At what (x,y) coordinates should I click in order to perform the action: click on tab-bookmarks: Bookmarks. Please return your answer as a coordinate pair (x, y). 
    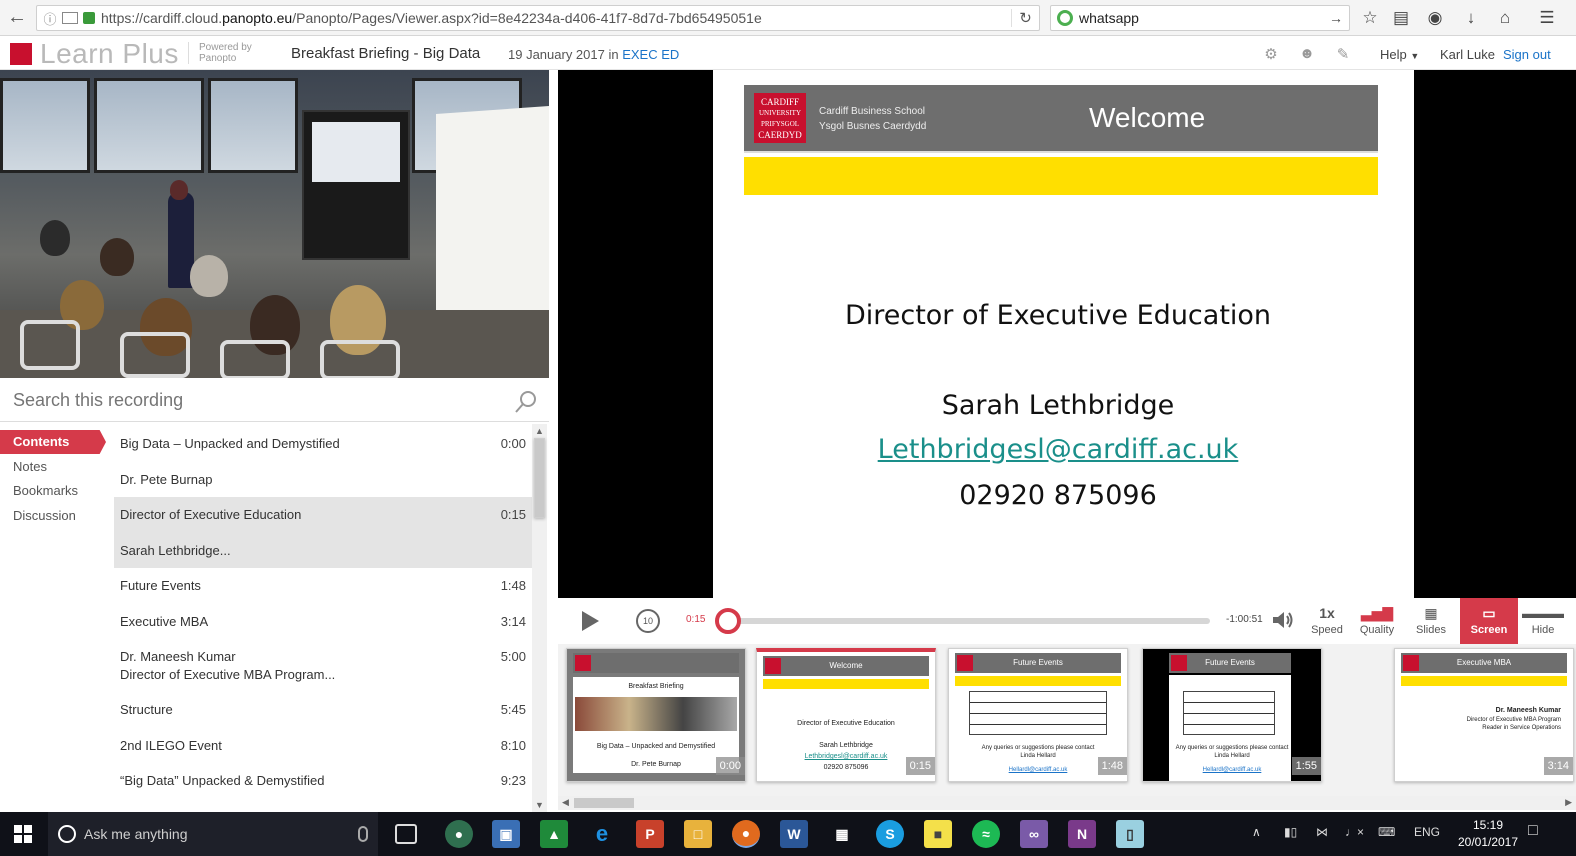
    Looking at the image, I should click on (56, 491).